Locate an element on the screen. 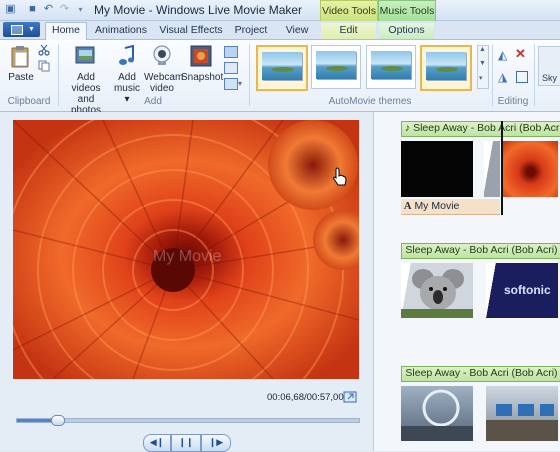 The height and width of the screenshot is (452, 560). tab-edit: Edit is located at coordinates (348, 31).